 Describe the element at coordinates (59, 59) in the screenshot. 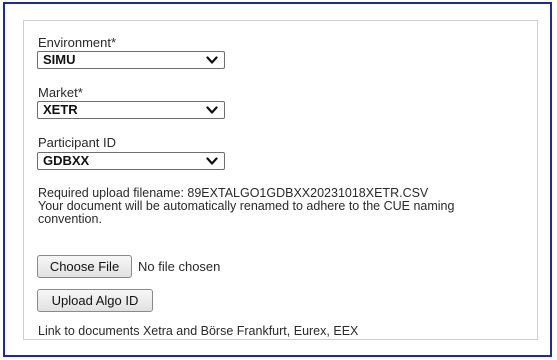

I see `environment-select-value: SIMU` at that location.